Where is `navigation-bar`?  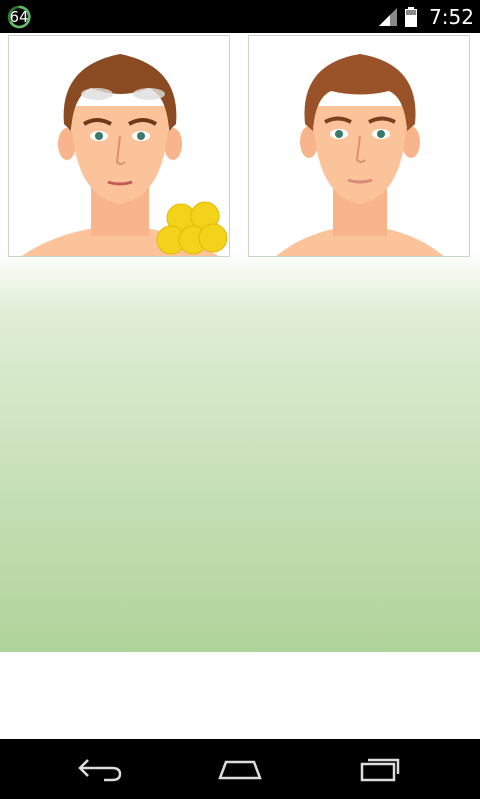
navigation-bar is located at coordinates (240, 769).